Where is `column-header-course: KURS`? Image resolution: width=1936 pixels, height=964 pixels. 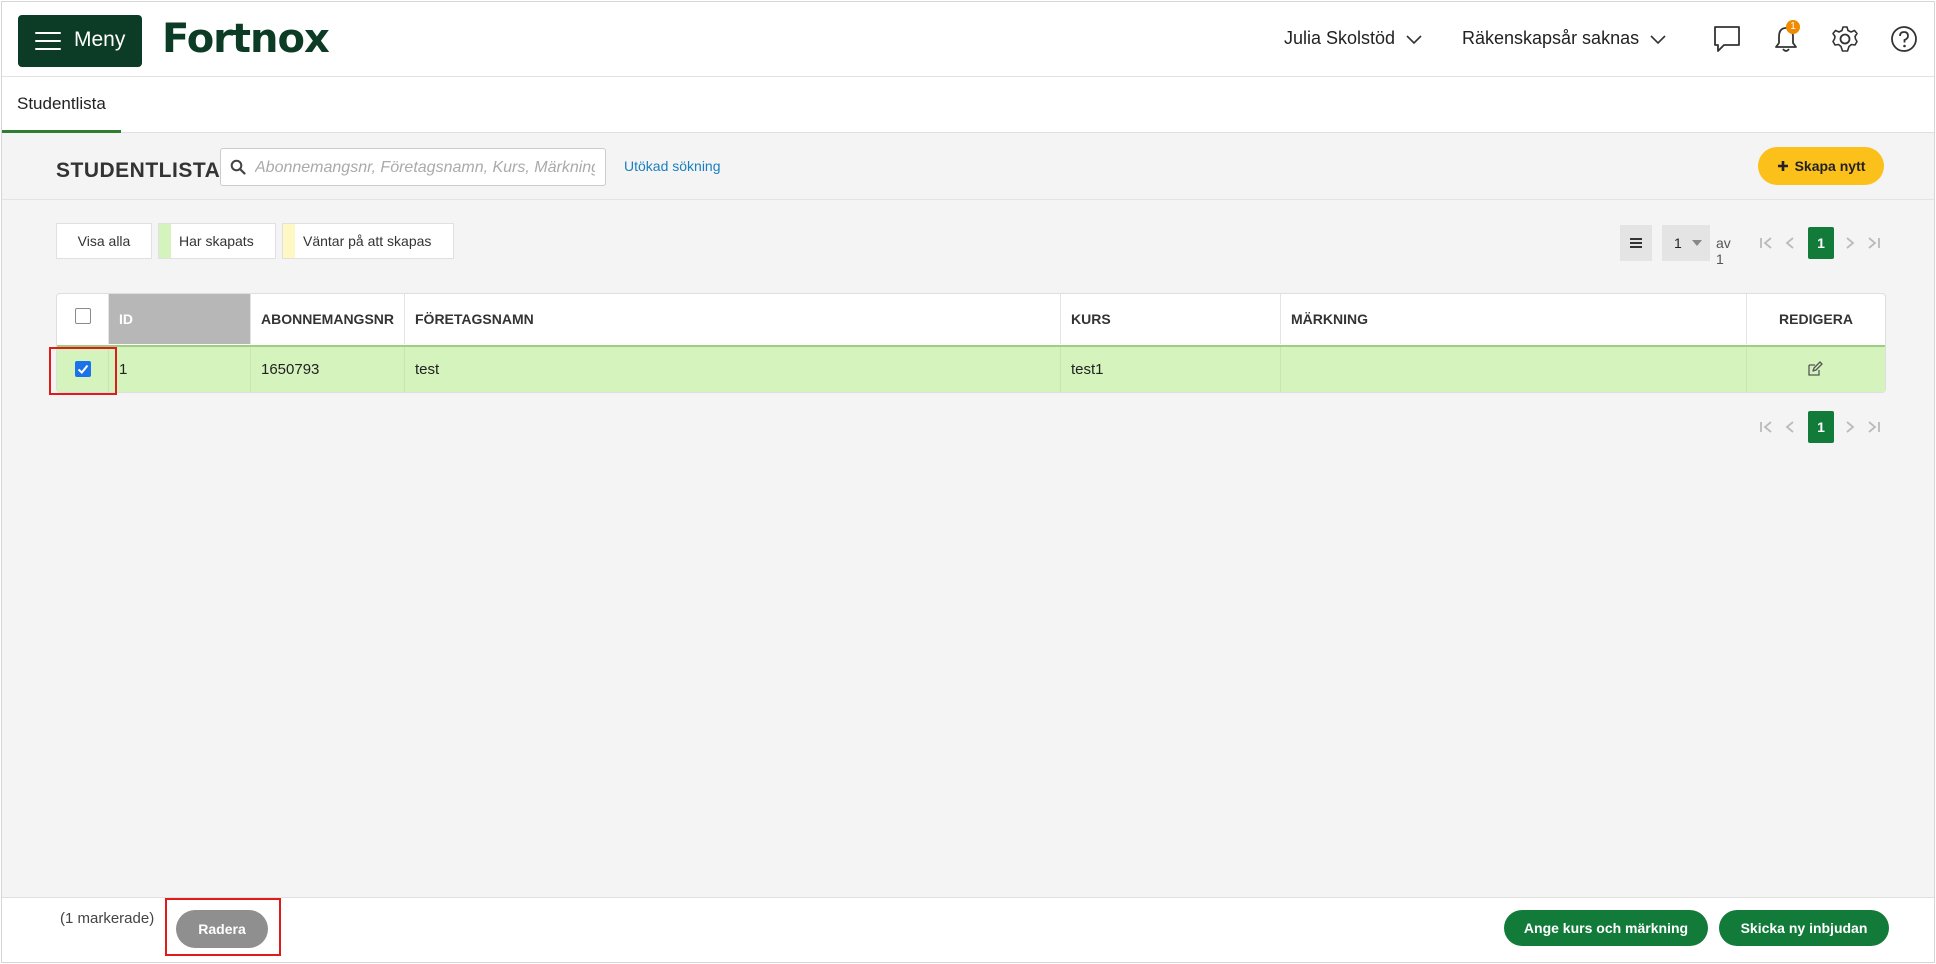 column-header-course: KURS is located at coordinates (1171, 319).